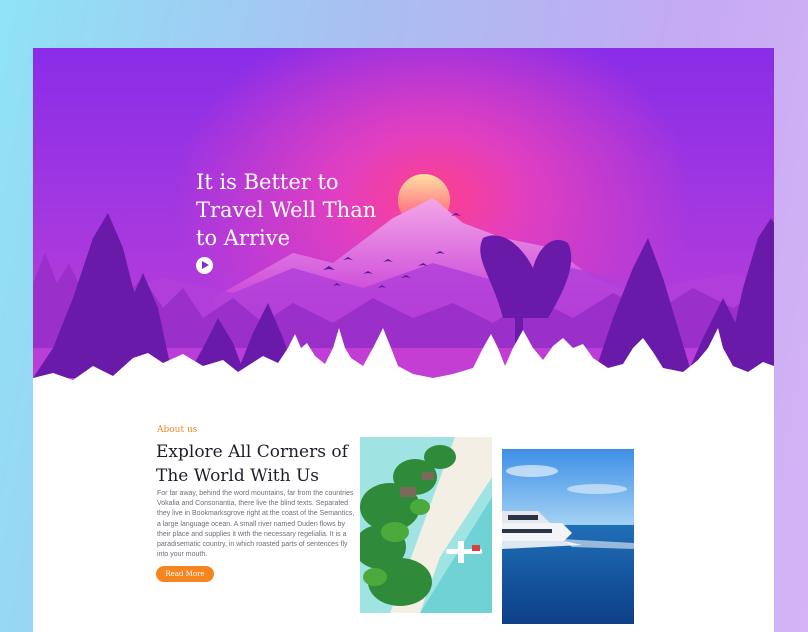 The width and height of the screenshot is (808, 632). I want to click on yacht-photo, so click(568, 536).